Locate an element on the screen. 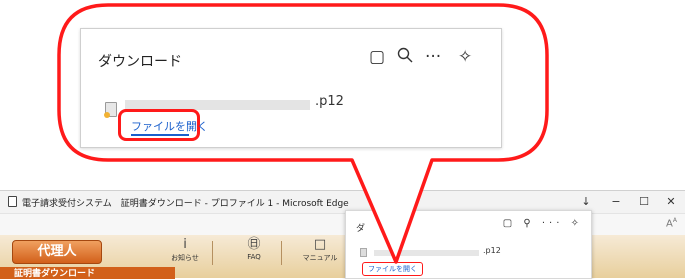 Image resolution: width=685 pixels, height=279 pixels. file-icon is located at coordinates (110, 110).